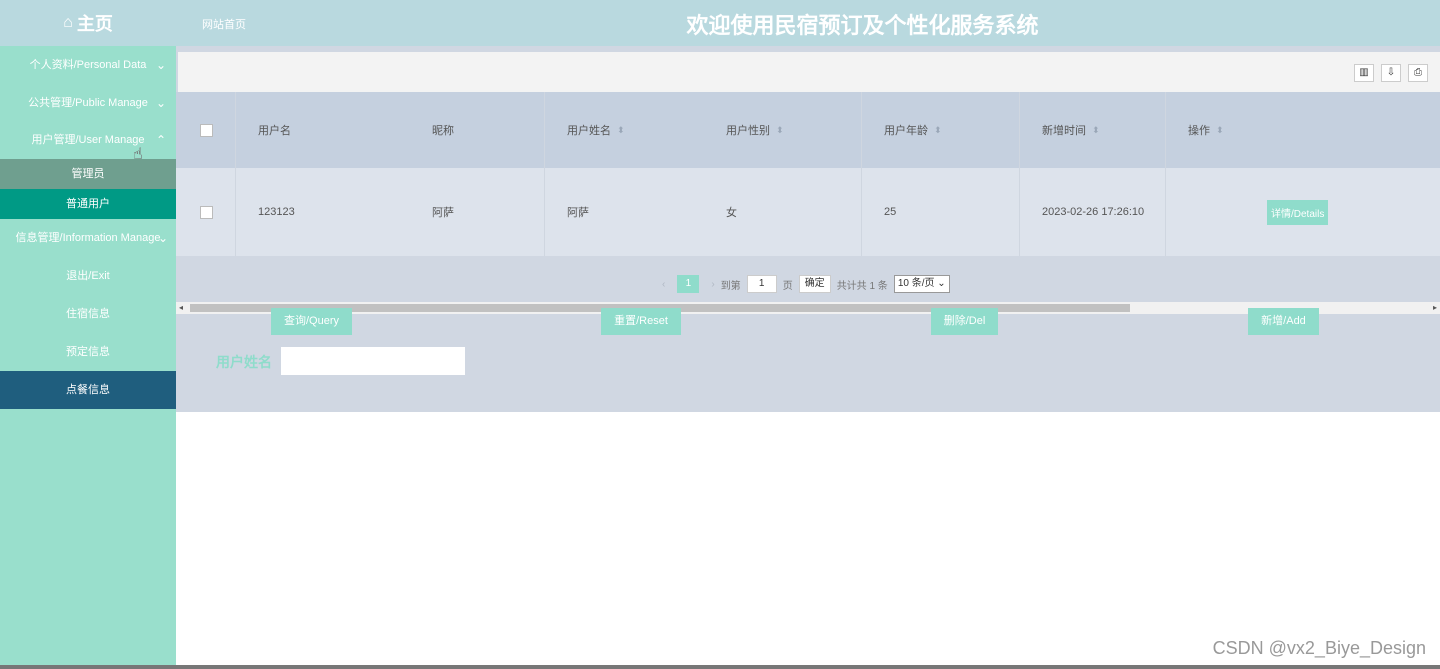 This screenshot has width=1440, height=669. Describe the element at coordinates (814, 284) in the screenshot. I see `goto-confirm-button: 确定` at that location.